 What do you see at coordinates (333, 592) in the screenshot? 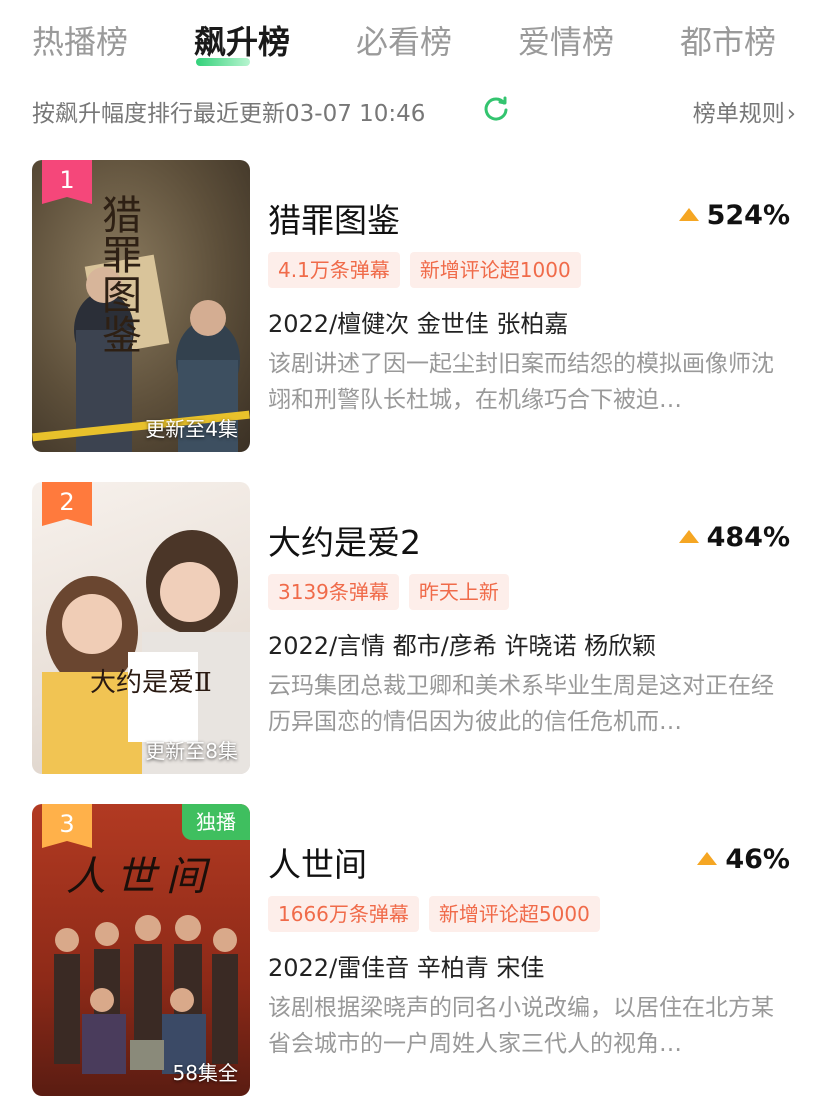
I see `danmaku-tag: 3139条弹幕` at bounding box center [333, 592].